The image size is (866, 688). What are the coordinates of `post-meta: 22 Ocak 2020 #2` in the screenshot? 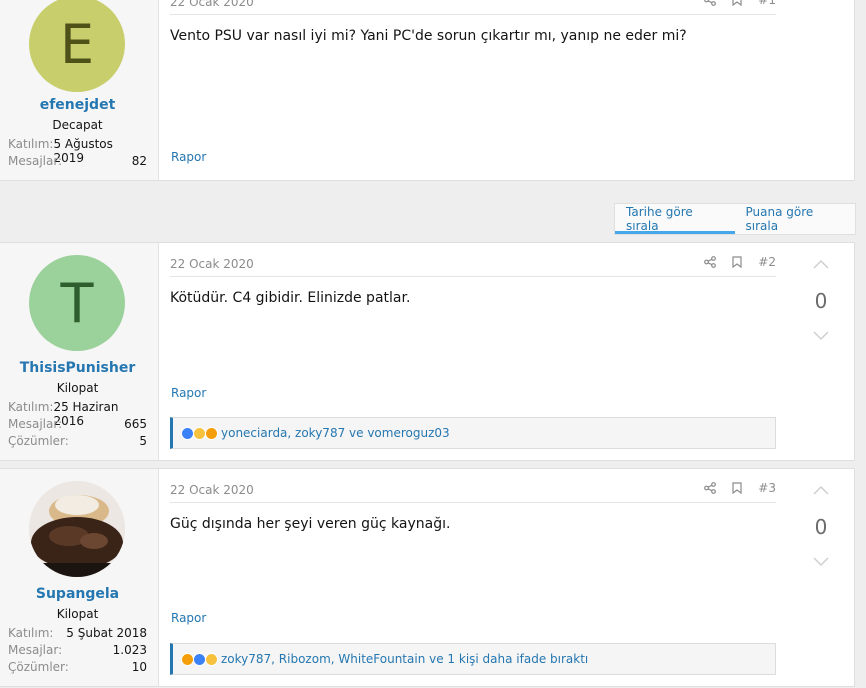 It's located at (473, 266).